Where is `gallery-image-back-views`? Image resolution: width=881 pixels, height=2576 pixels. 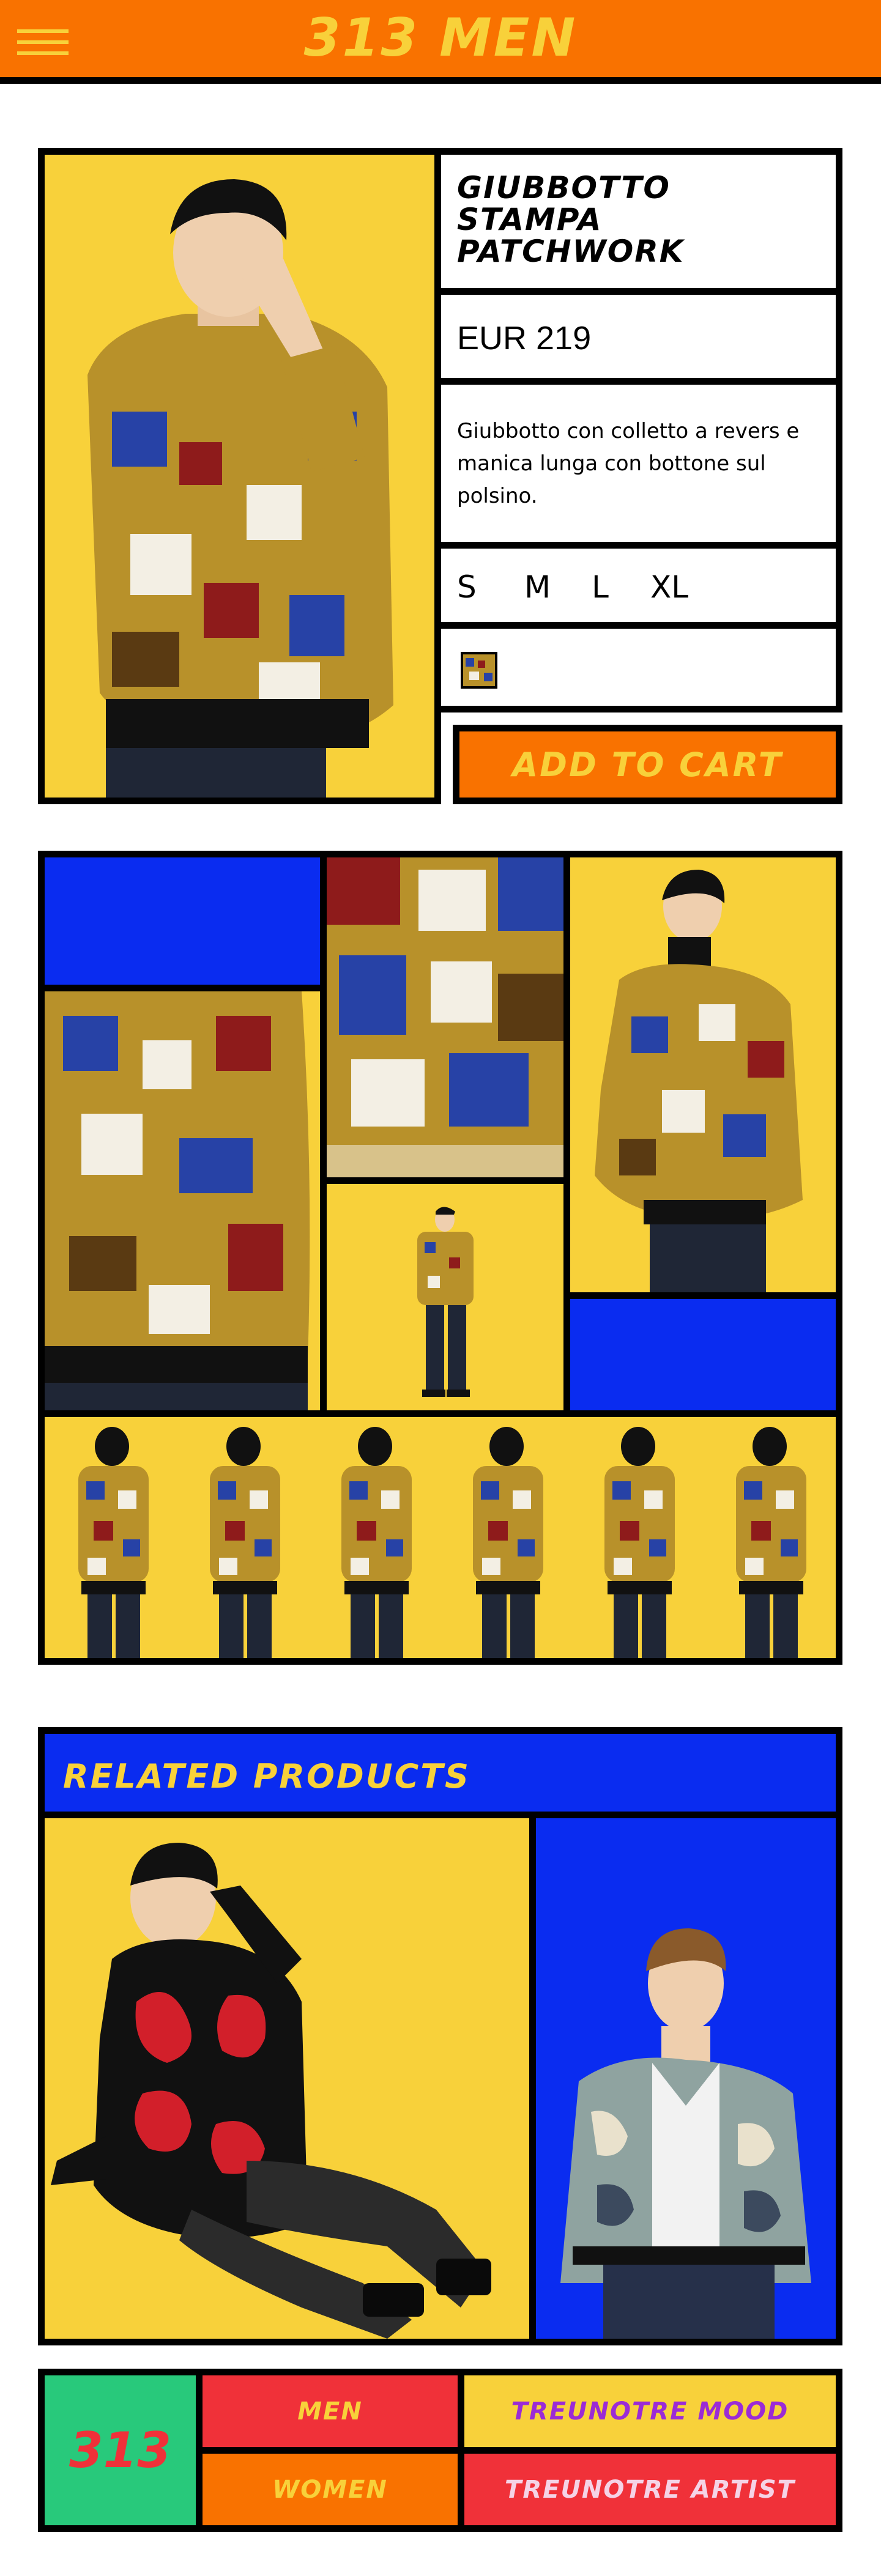 gallery-image-back-views is located at coordinates (441, 1537).